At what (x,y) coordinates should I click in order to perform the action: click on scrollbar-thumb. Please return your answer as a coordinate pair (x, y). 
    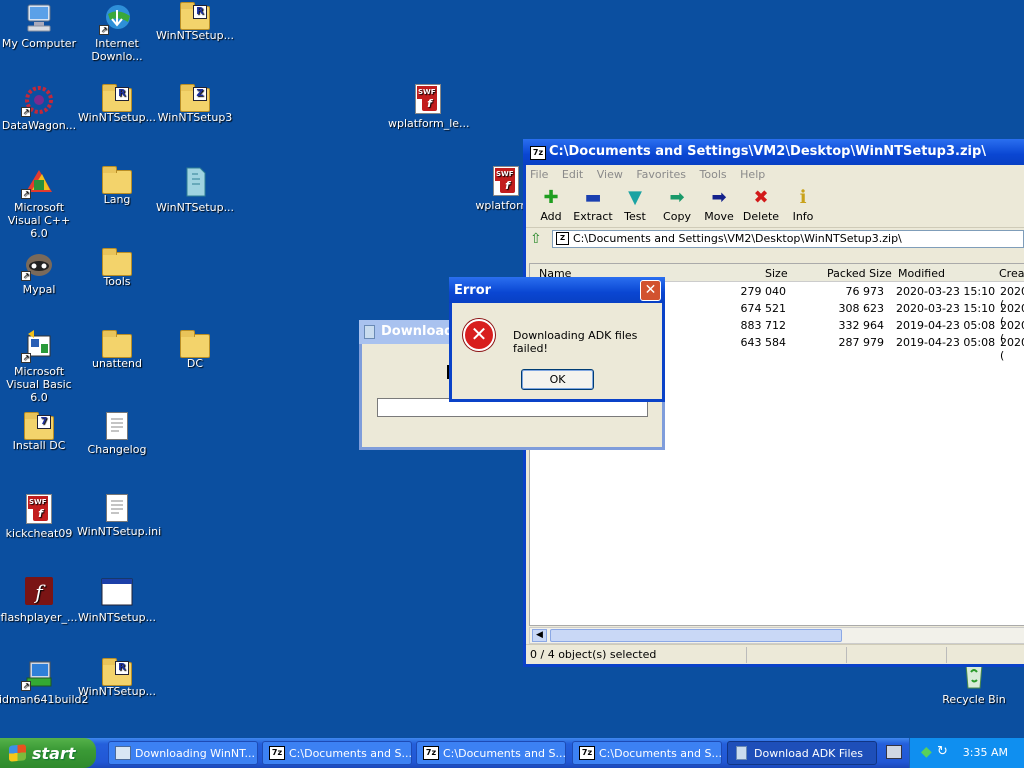
    Looking at the image, I should click on (696, 635).